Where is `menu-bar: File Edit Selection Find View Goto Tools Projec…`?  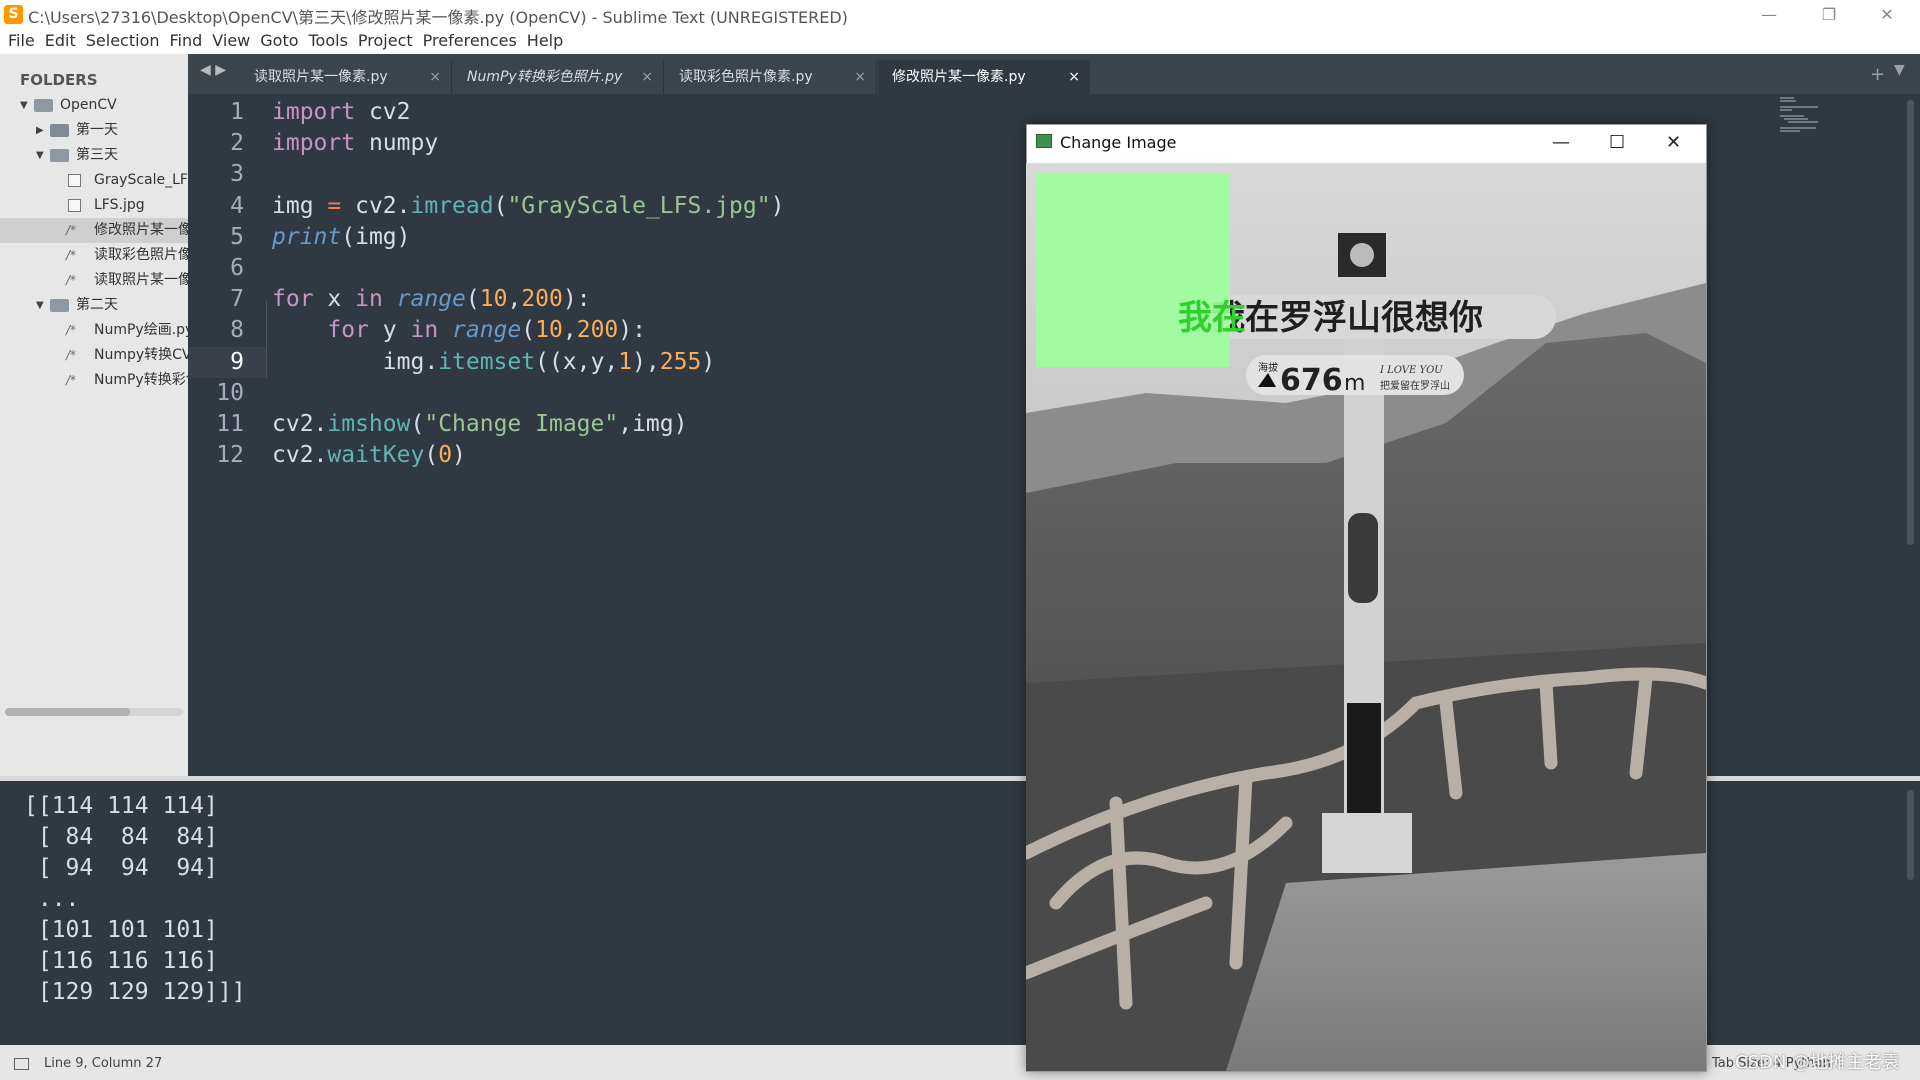 menu-bar: File Edit Selection Find View Goto Tools Projec… is located at coordinates (960, 41).